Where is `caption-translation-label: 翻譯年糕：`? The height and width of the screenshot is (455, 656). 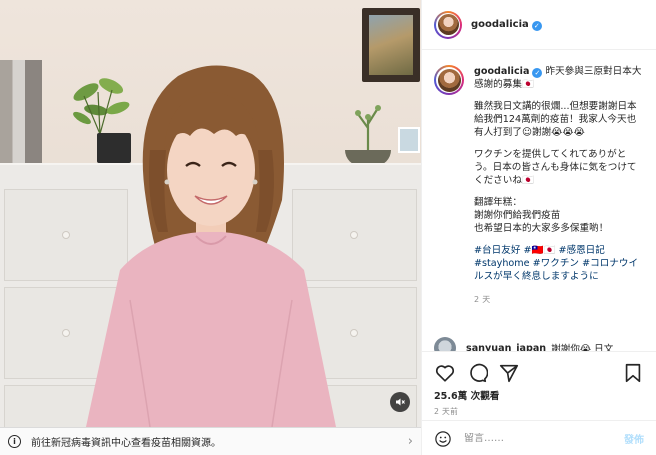
caption-translation-label: 翻譯年糕： is located at coordinates (498, 202).